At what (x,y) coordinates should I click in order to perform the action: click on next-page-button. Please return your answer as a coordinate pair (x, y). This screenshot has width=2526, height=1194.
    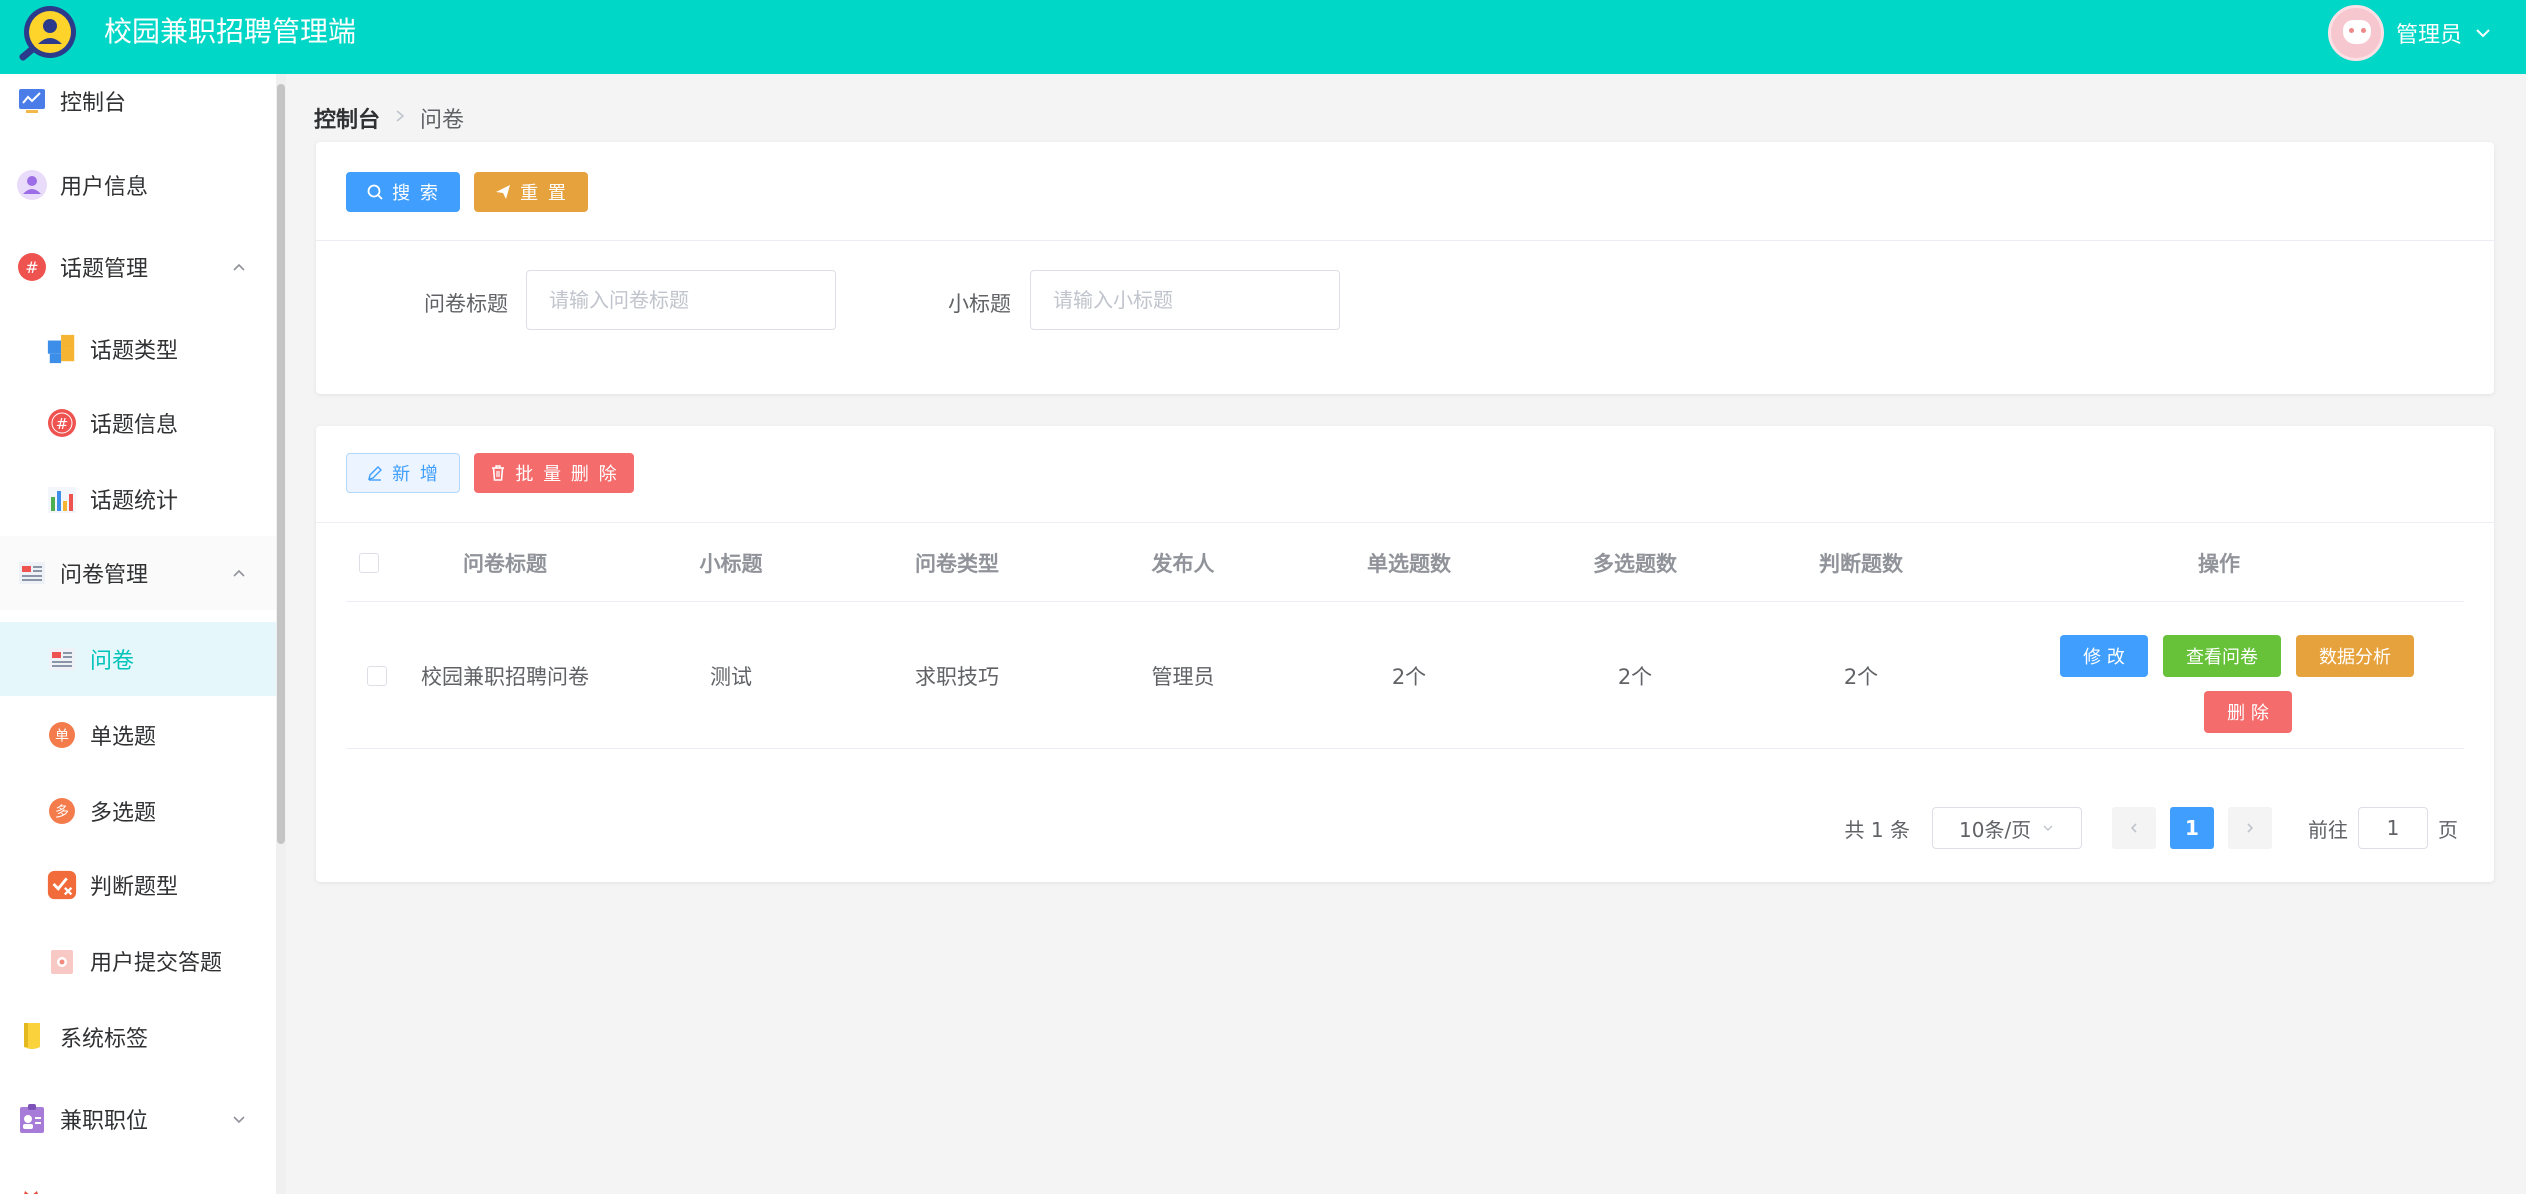
    Looking at the image, I should click on (2250, 828).